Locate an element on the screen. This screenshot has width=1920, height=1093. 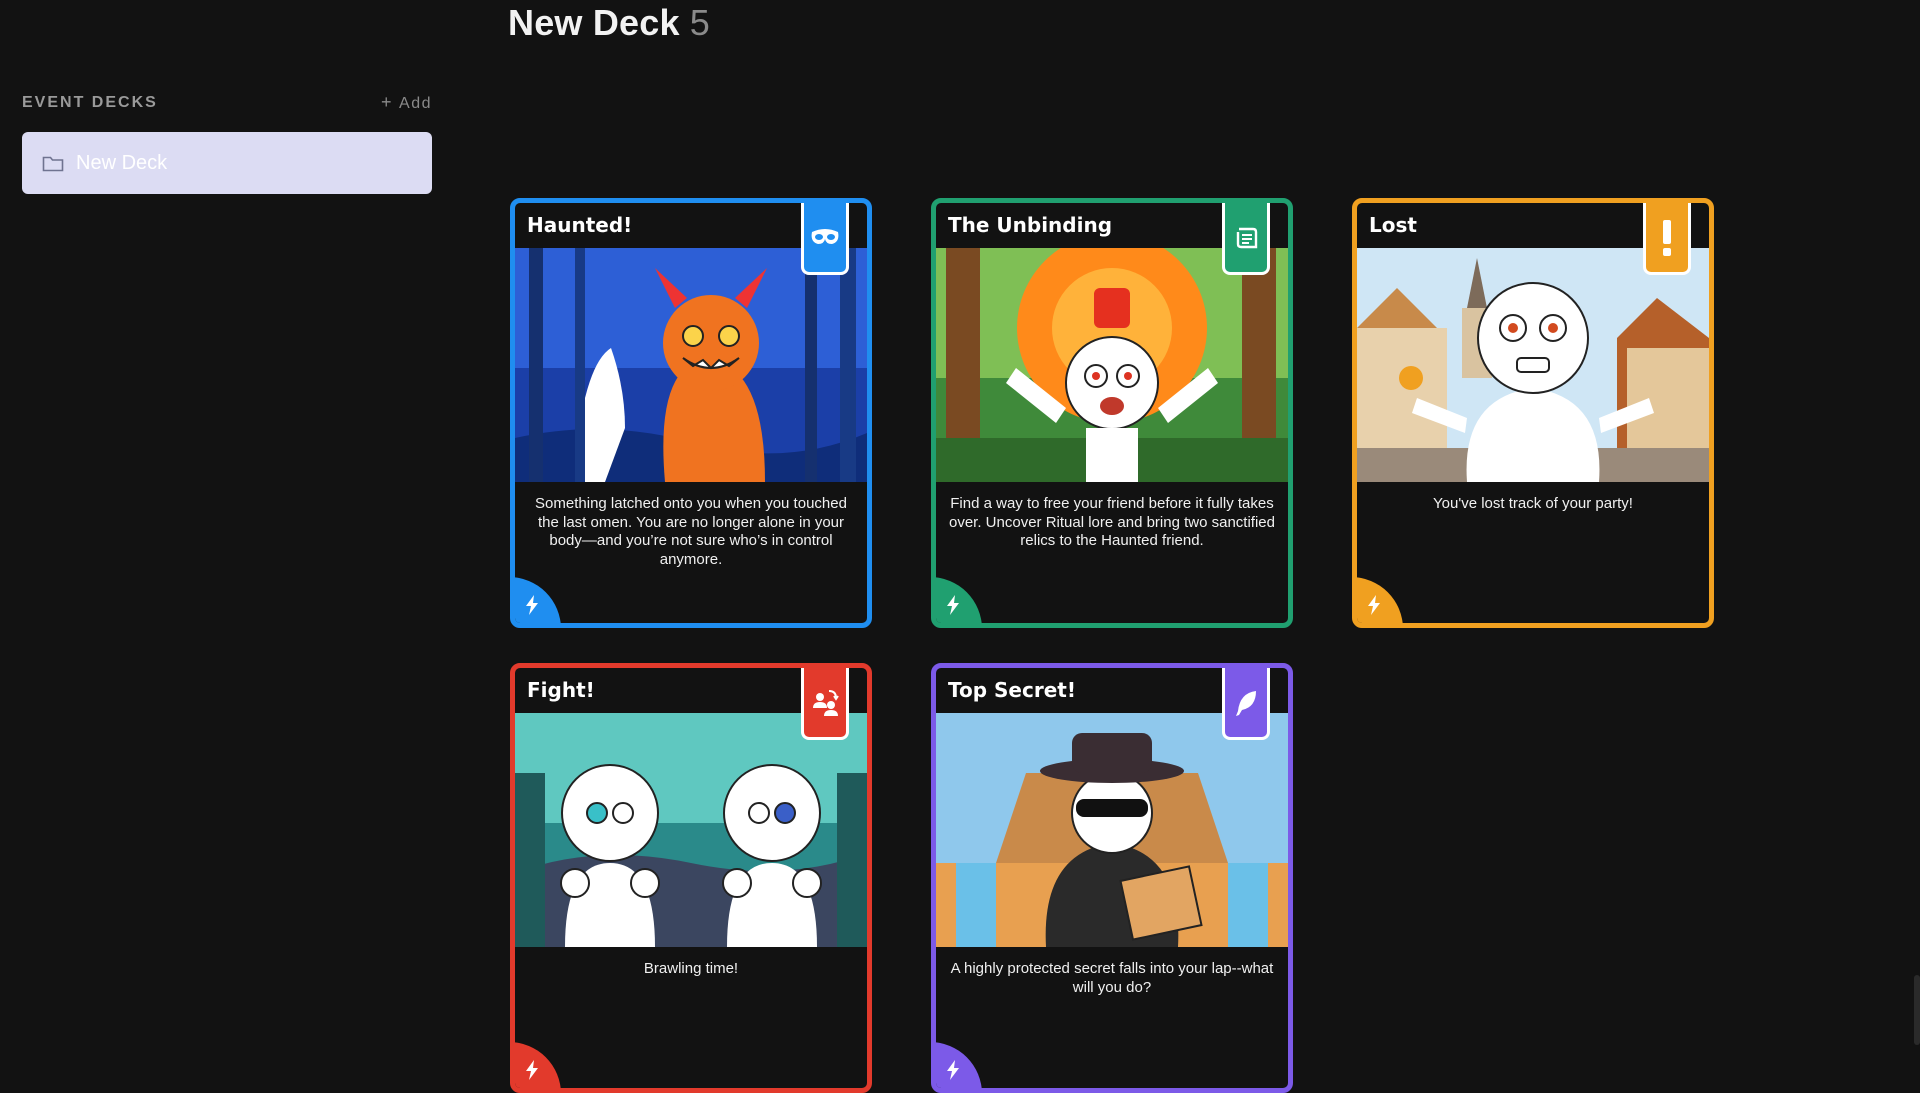
card-title: Lost is located at coordinates (1393, 225).